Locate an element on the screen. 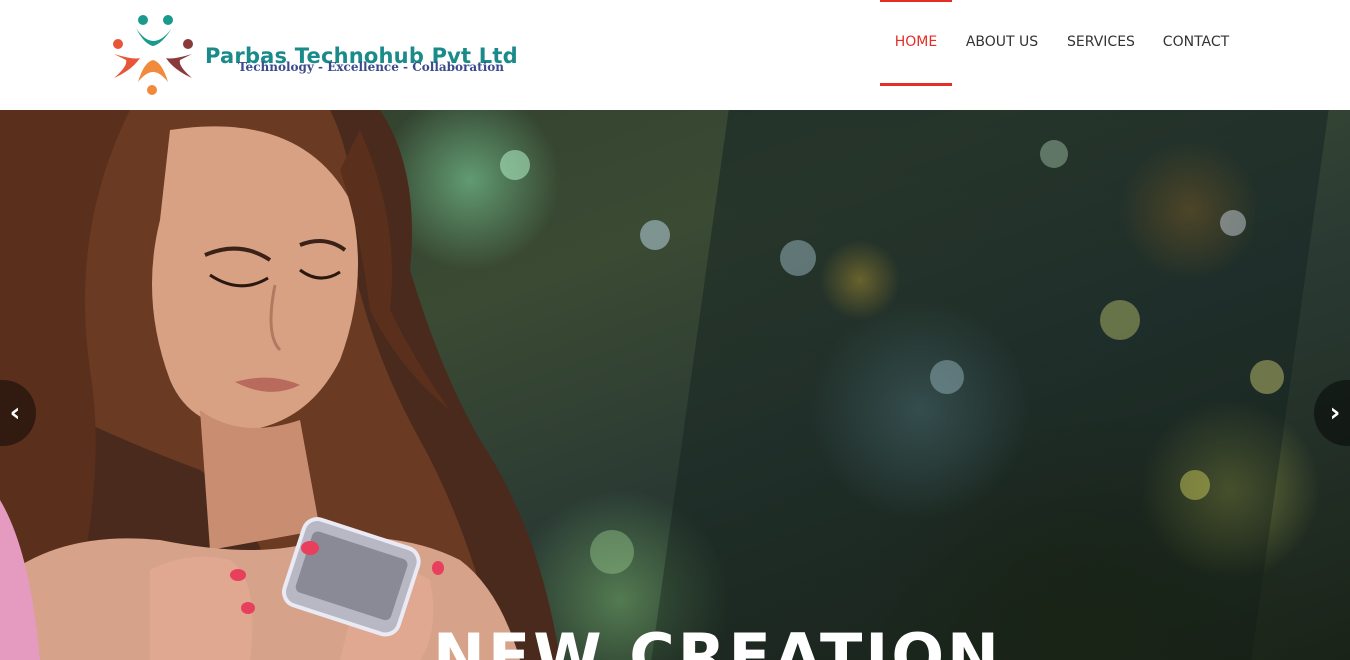  nav-home: HOME is located at coordinates (916, 43).